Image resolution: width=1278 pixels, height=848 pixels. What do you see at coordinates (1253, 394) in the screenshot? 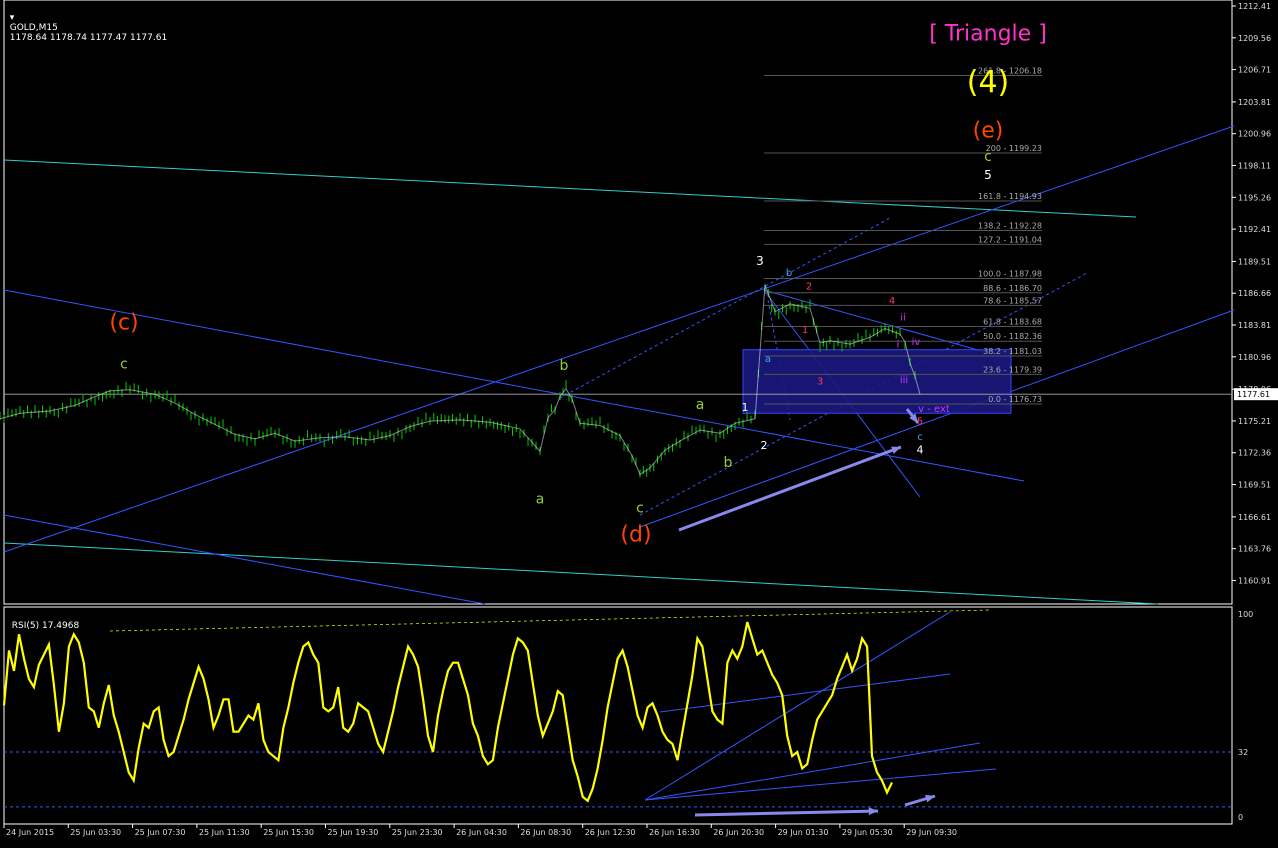
I see `current-price-label: 1177.61` at bounding box center [1253, 394].